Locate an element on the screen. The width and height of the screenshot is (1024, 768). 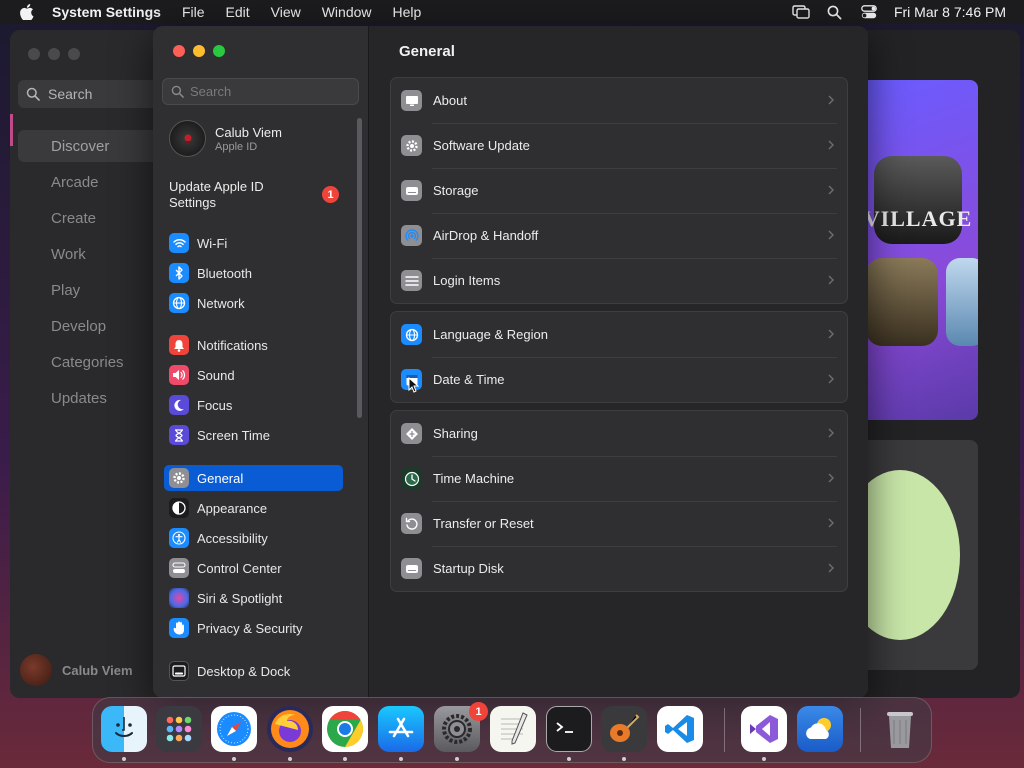
row-login-items: Login Items is located at coordinates (619, 280).